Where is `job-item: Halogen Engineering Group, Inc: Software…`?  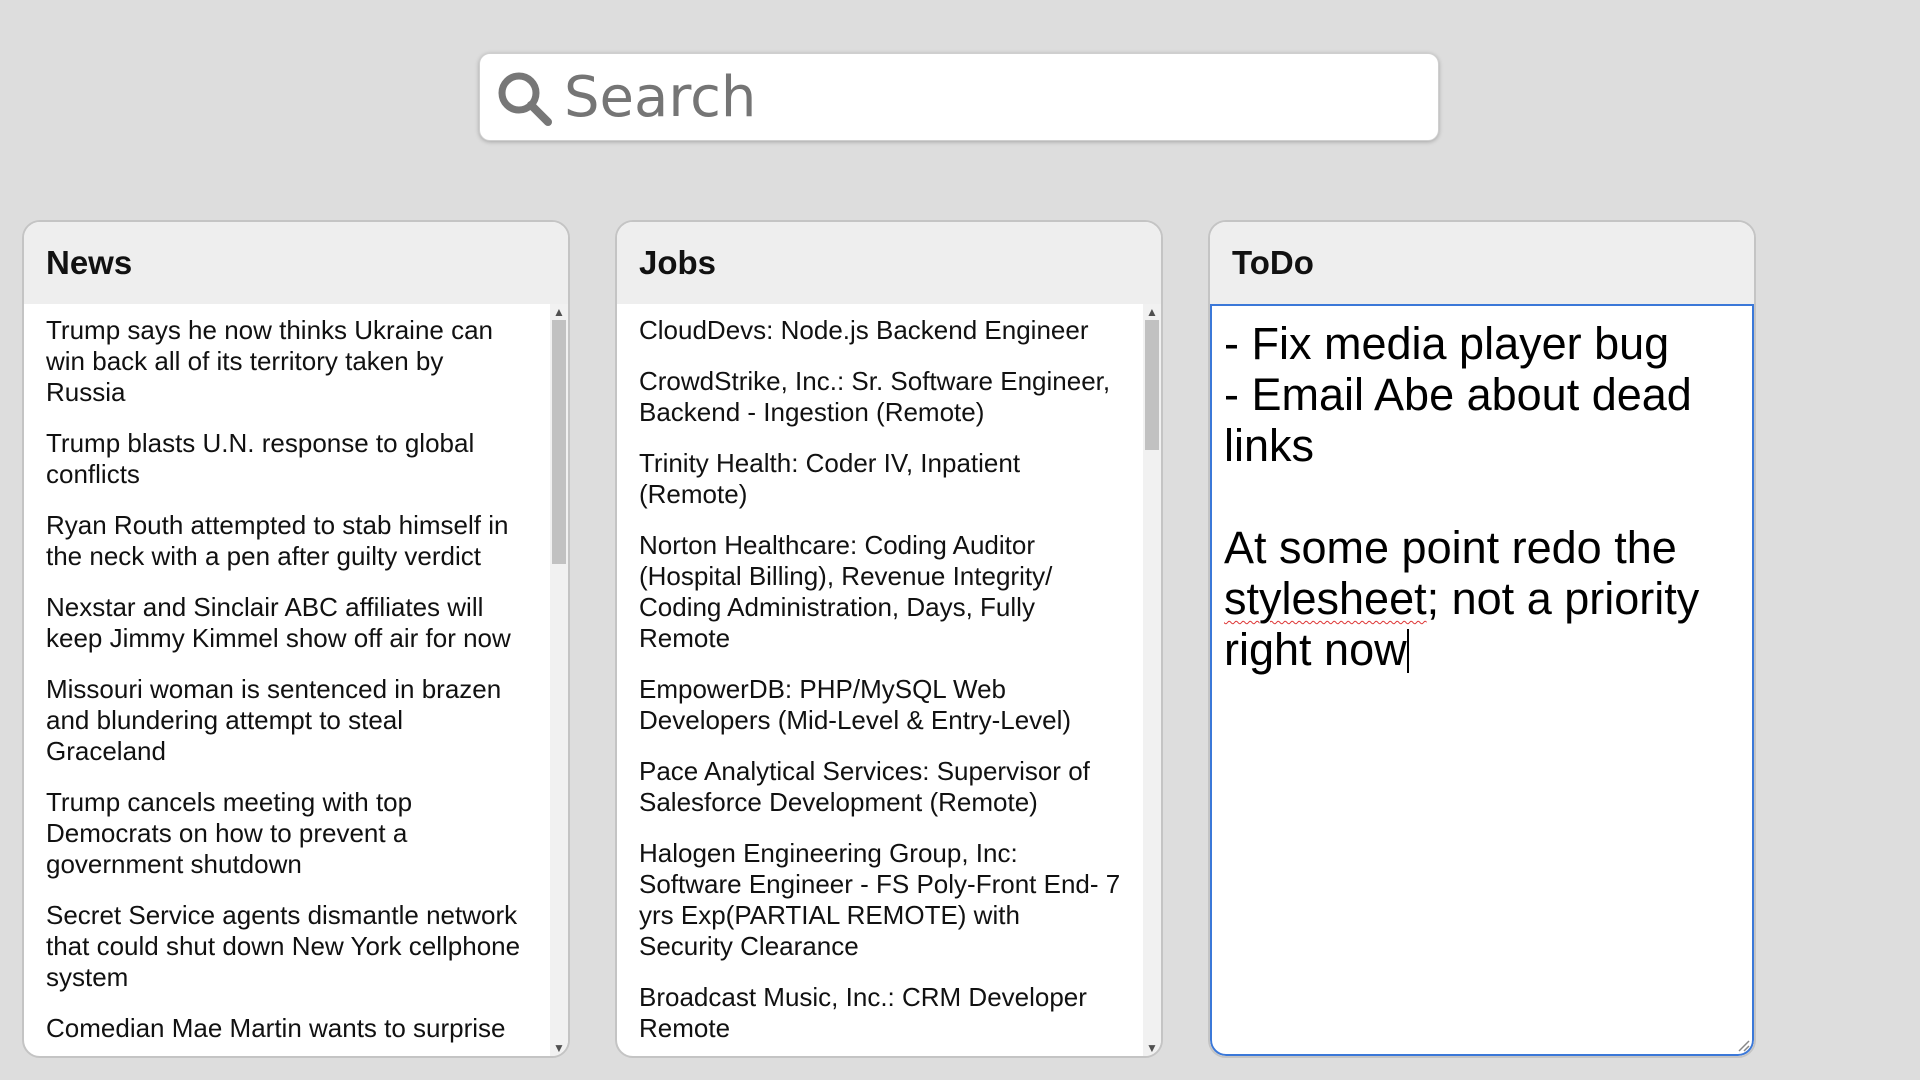
job-item: Halogen Engineering Group, Inc: Software… is located at coordinates (880, 900).